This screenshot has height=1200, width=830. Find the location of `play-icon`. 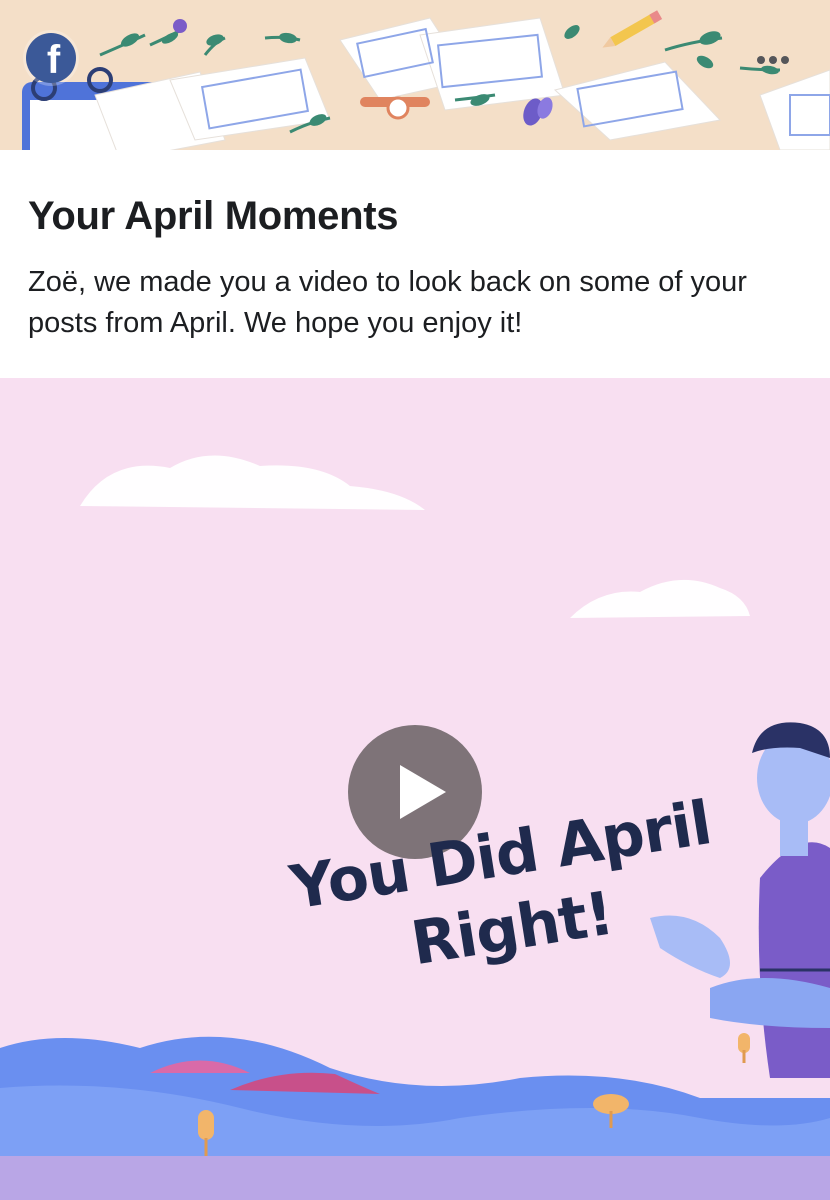

play-icon is located at coordinates (423, 792).